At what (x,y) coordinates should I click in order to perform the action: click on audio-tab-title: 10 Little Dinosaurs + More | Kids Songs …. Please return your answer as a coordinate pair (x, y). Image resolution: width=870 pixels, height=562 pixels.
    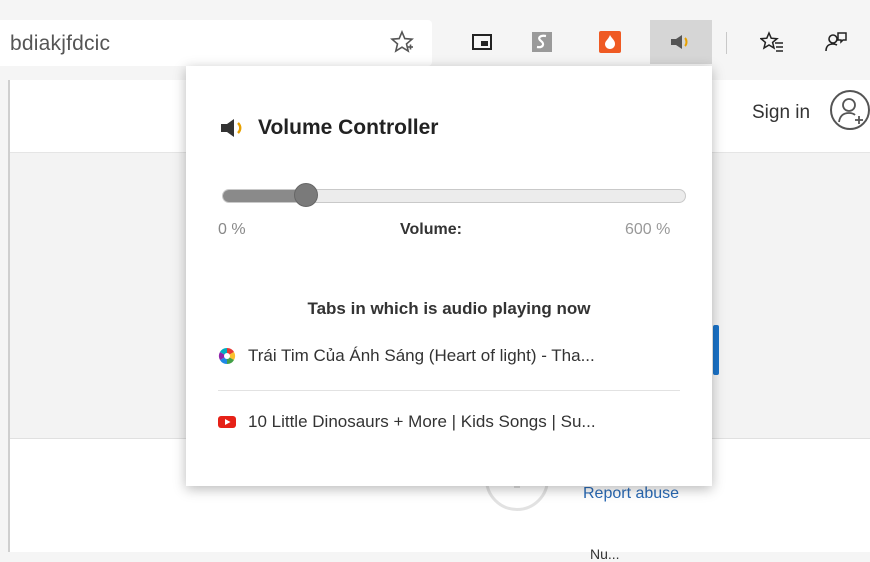
    Looking at the image, I should click on (422, 422).